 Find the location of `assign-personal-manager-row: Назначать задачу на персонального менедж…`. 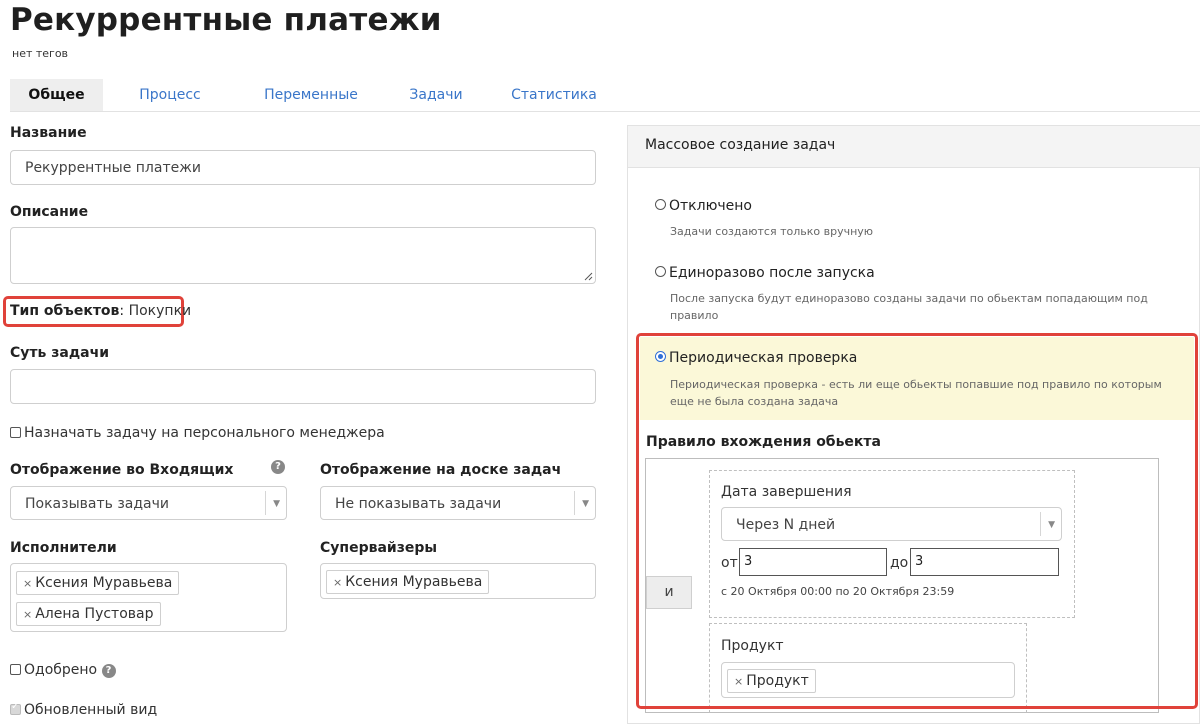

assign-personal-manager-row: Назначать задачу на персонального менедж… is located at coordinates (197, 433).